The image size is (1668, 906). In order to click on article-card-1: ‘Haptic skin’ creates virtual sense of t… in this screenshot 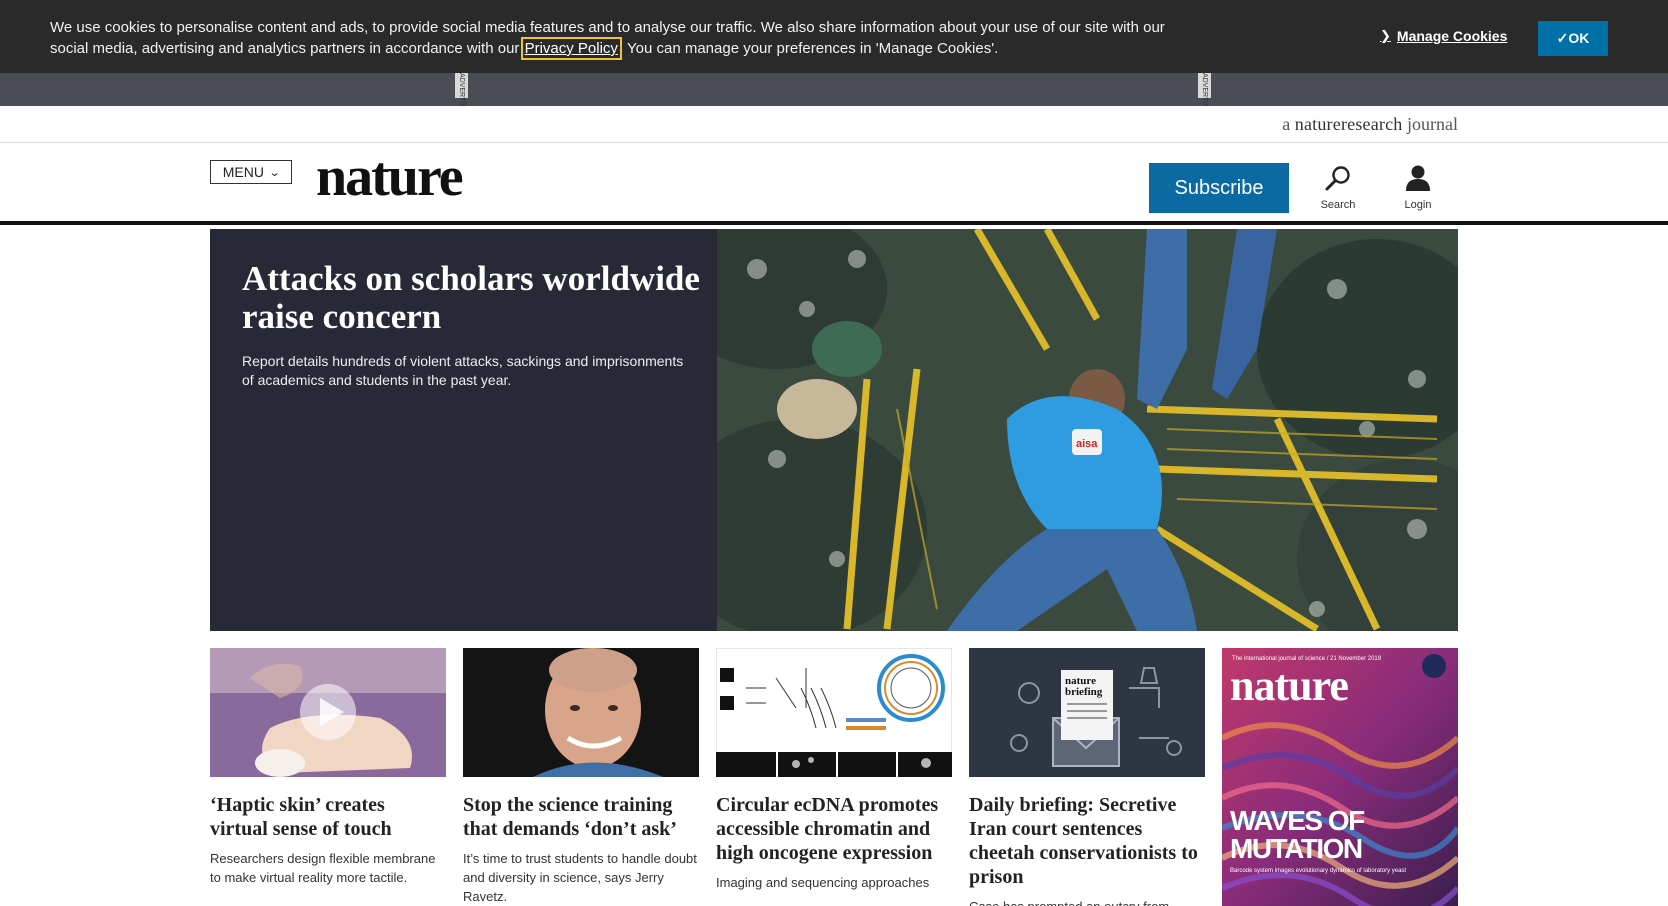, I will do `click(328, 767)`.